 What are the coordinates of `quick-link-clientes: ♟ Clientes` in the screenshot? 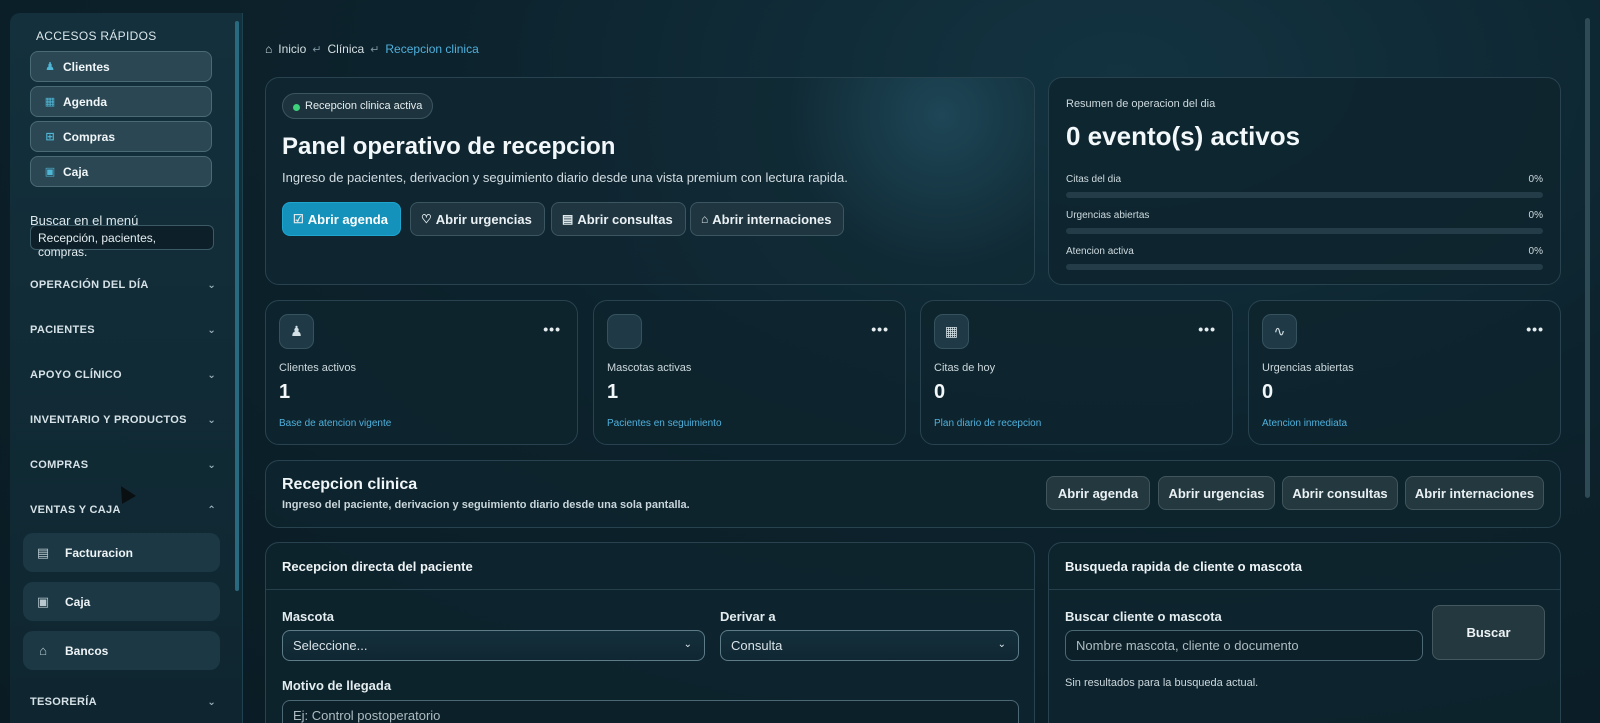 It's located at (121, 66).